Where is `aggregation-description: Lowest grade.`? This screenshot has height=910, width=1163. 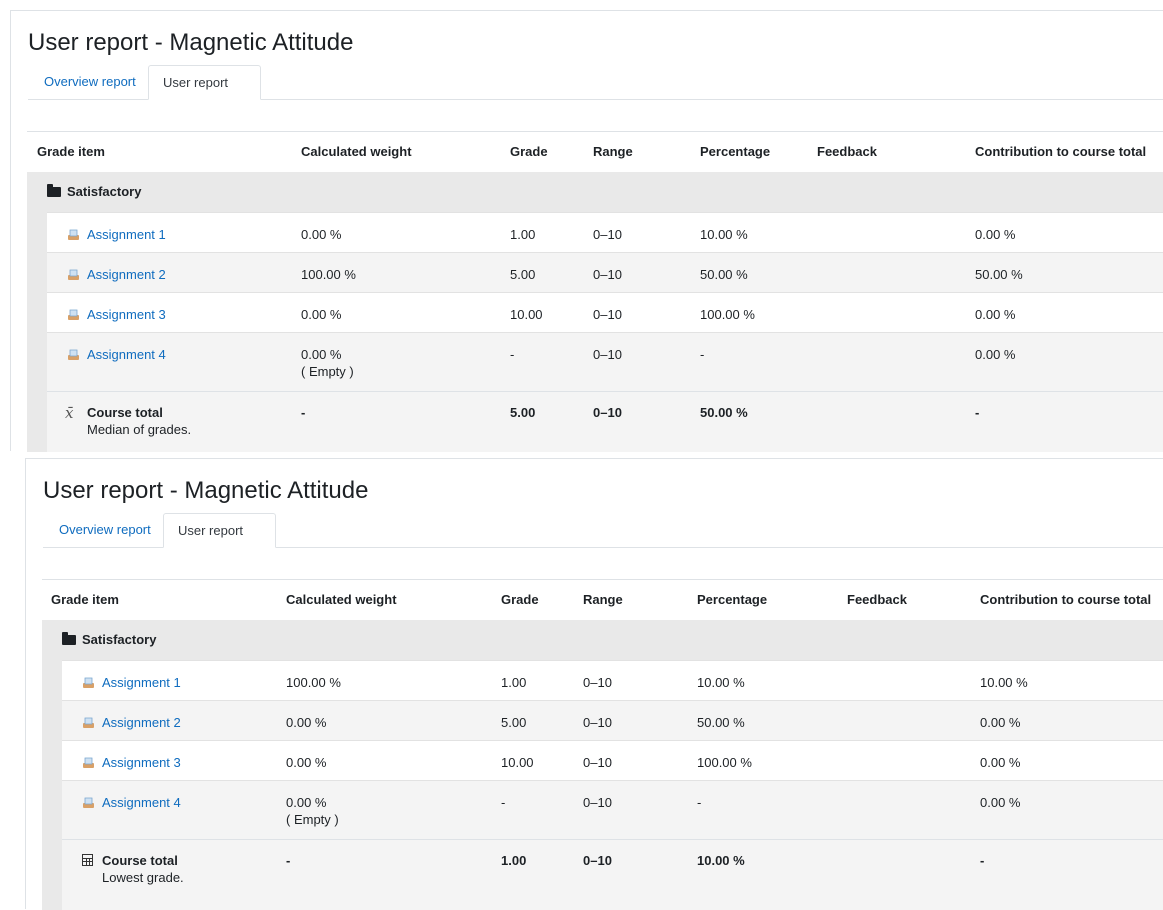 aggregation-description: Lowest grade. is located at coordinates (143, 877).